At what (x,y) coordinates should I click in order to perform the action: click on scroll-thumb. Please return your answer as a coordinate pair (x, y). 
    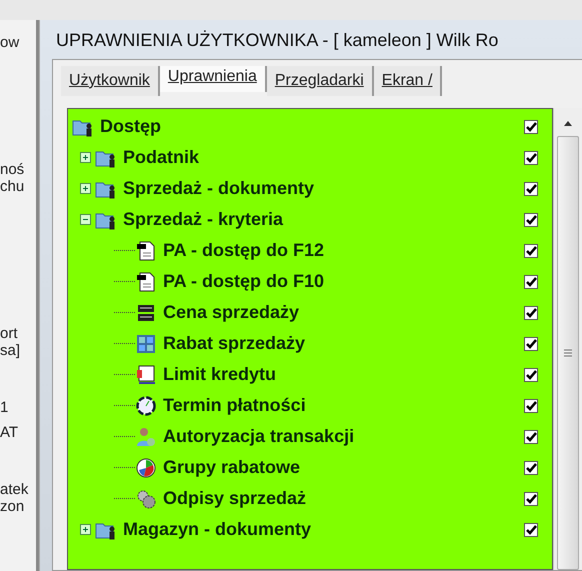
    Looking at the image, I should click on (568, 353).